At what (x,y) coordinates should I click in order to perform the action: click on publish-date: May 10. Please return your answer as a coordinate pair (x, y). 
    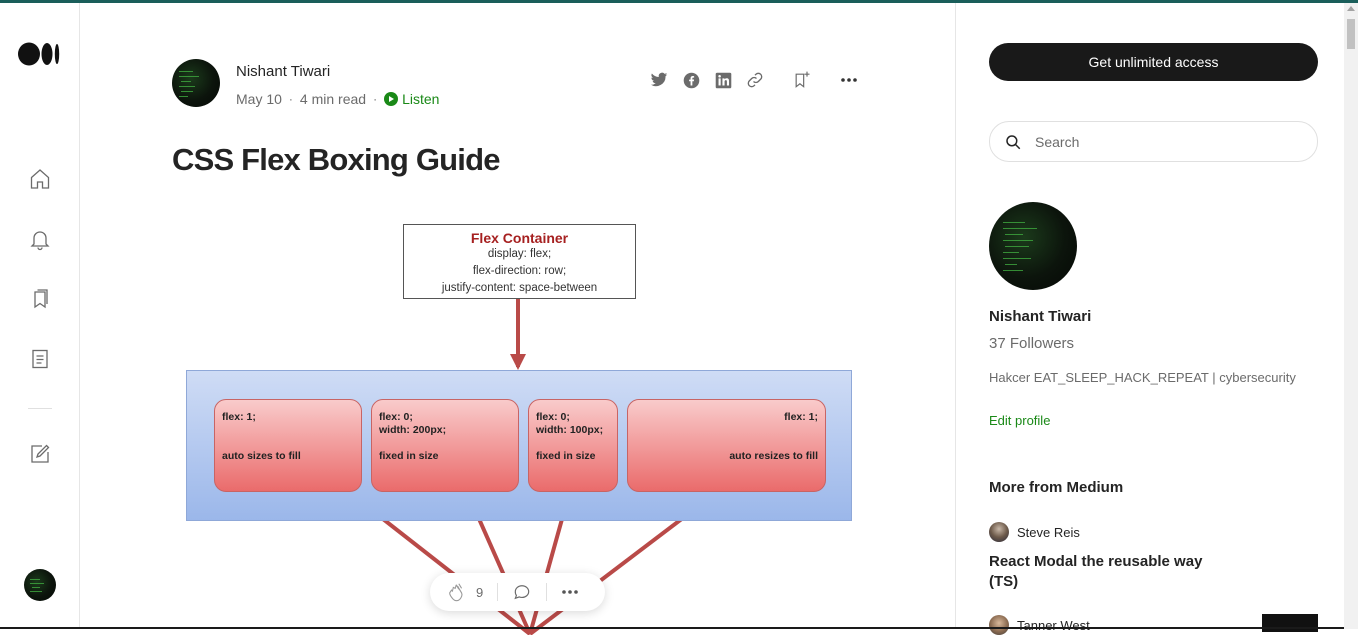
    Looking at the image, I should click on (259, 99).